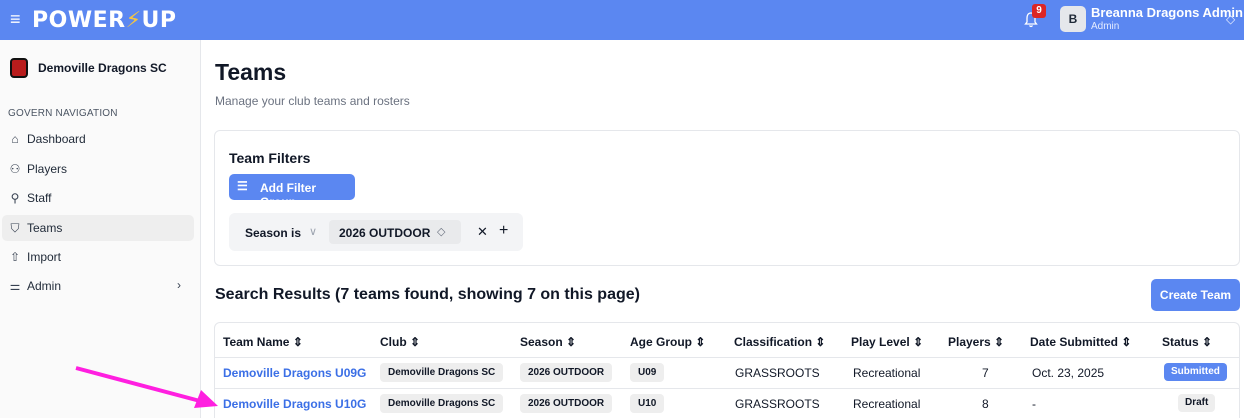 The height and width of the screenshot is (418, 1244). I want to click on remove-filter-icon: ✕, so click(482, 232).